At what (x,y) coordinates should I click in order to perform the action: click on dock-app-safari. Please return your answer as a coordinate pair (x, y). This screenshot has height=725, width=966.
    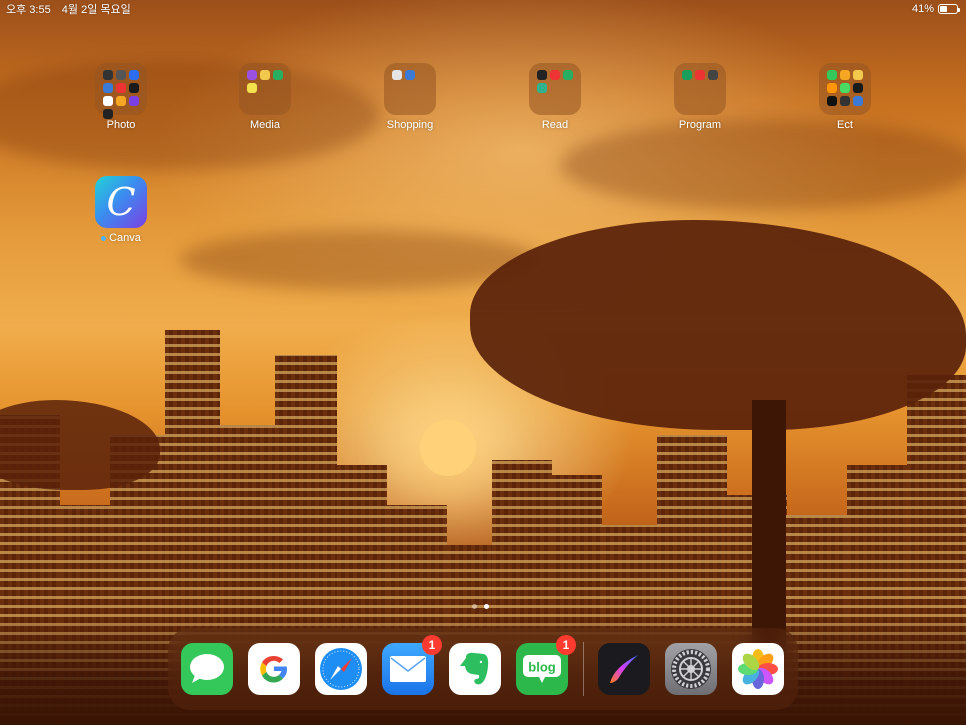
    Looking at the image, I should click on (341, 669).